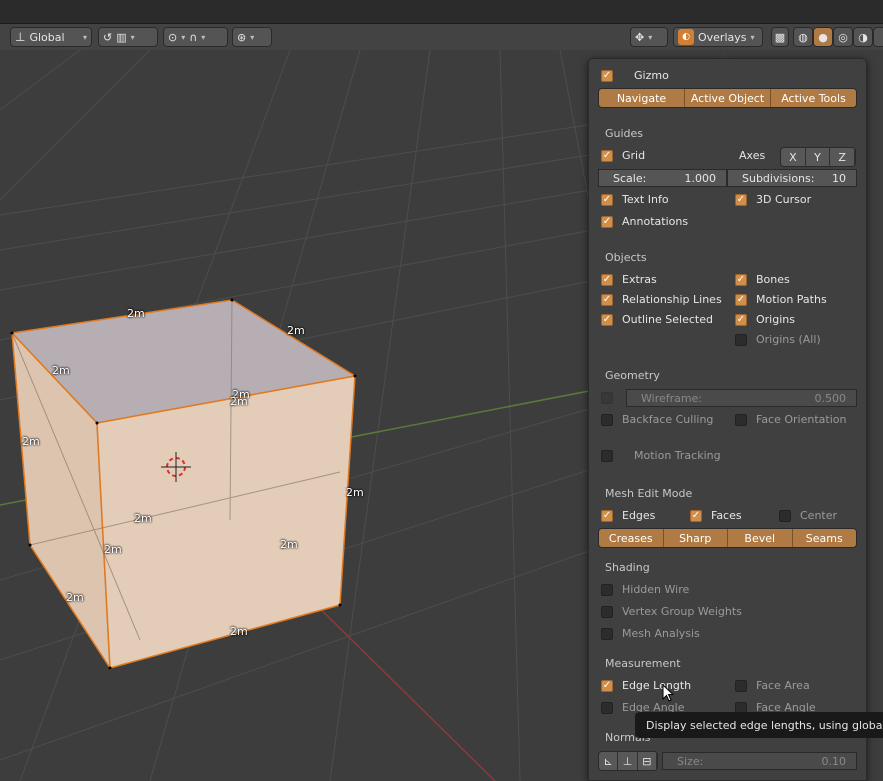  What do you see at coordinates (630, 178) in the screenshot?
I see `scale-label: Scale:` at bounding box center [630, 178].